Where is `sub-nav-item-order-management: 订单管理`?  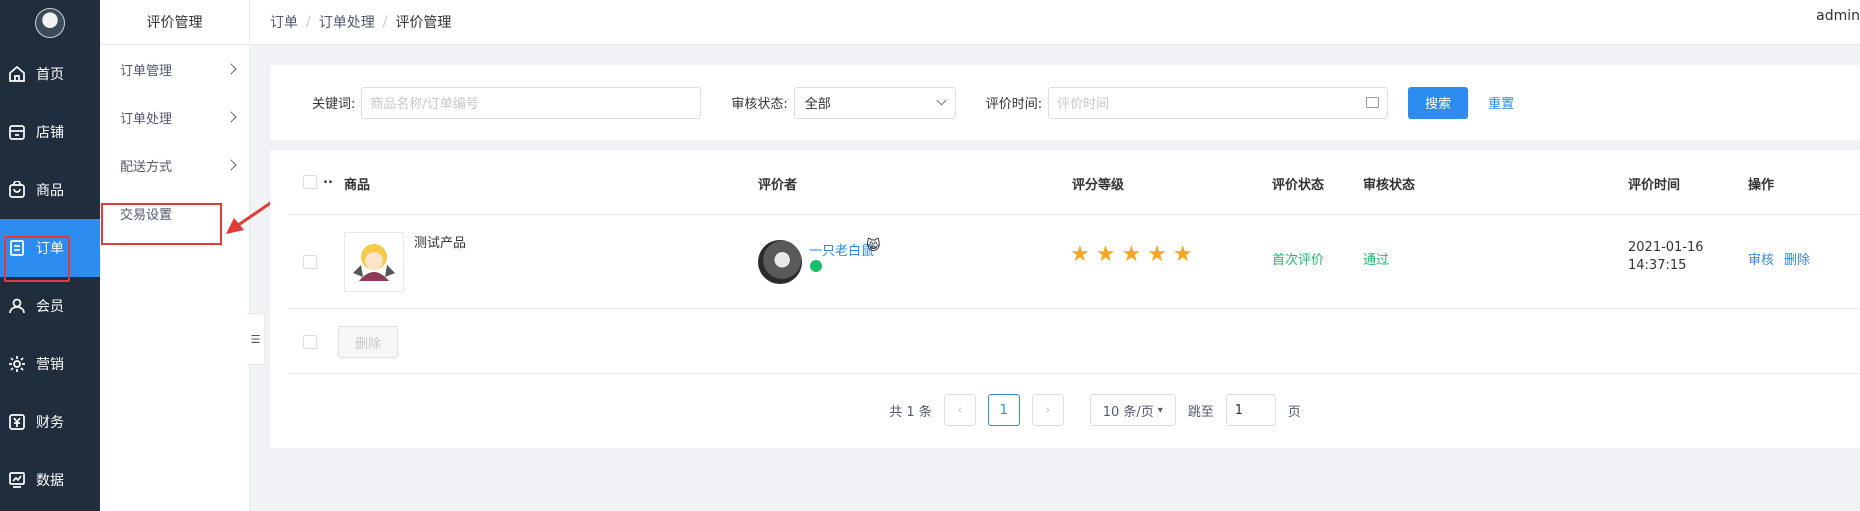
sub-nav-item-order-management: 订单管理 is located at coordinates (174, 69).